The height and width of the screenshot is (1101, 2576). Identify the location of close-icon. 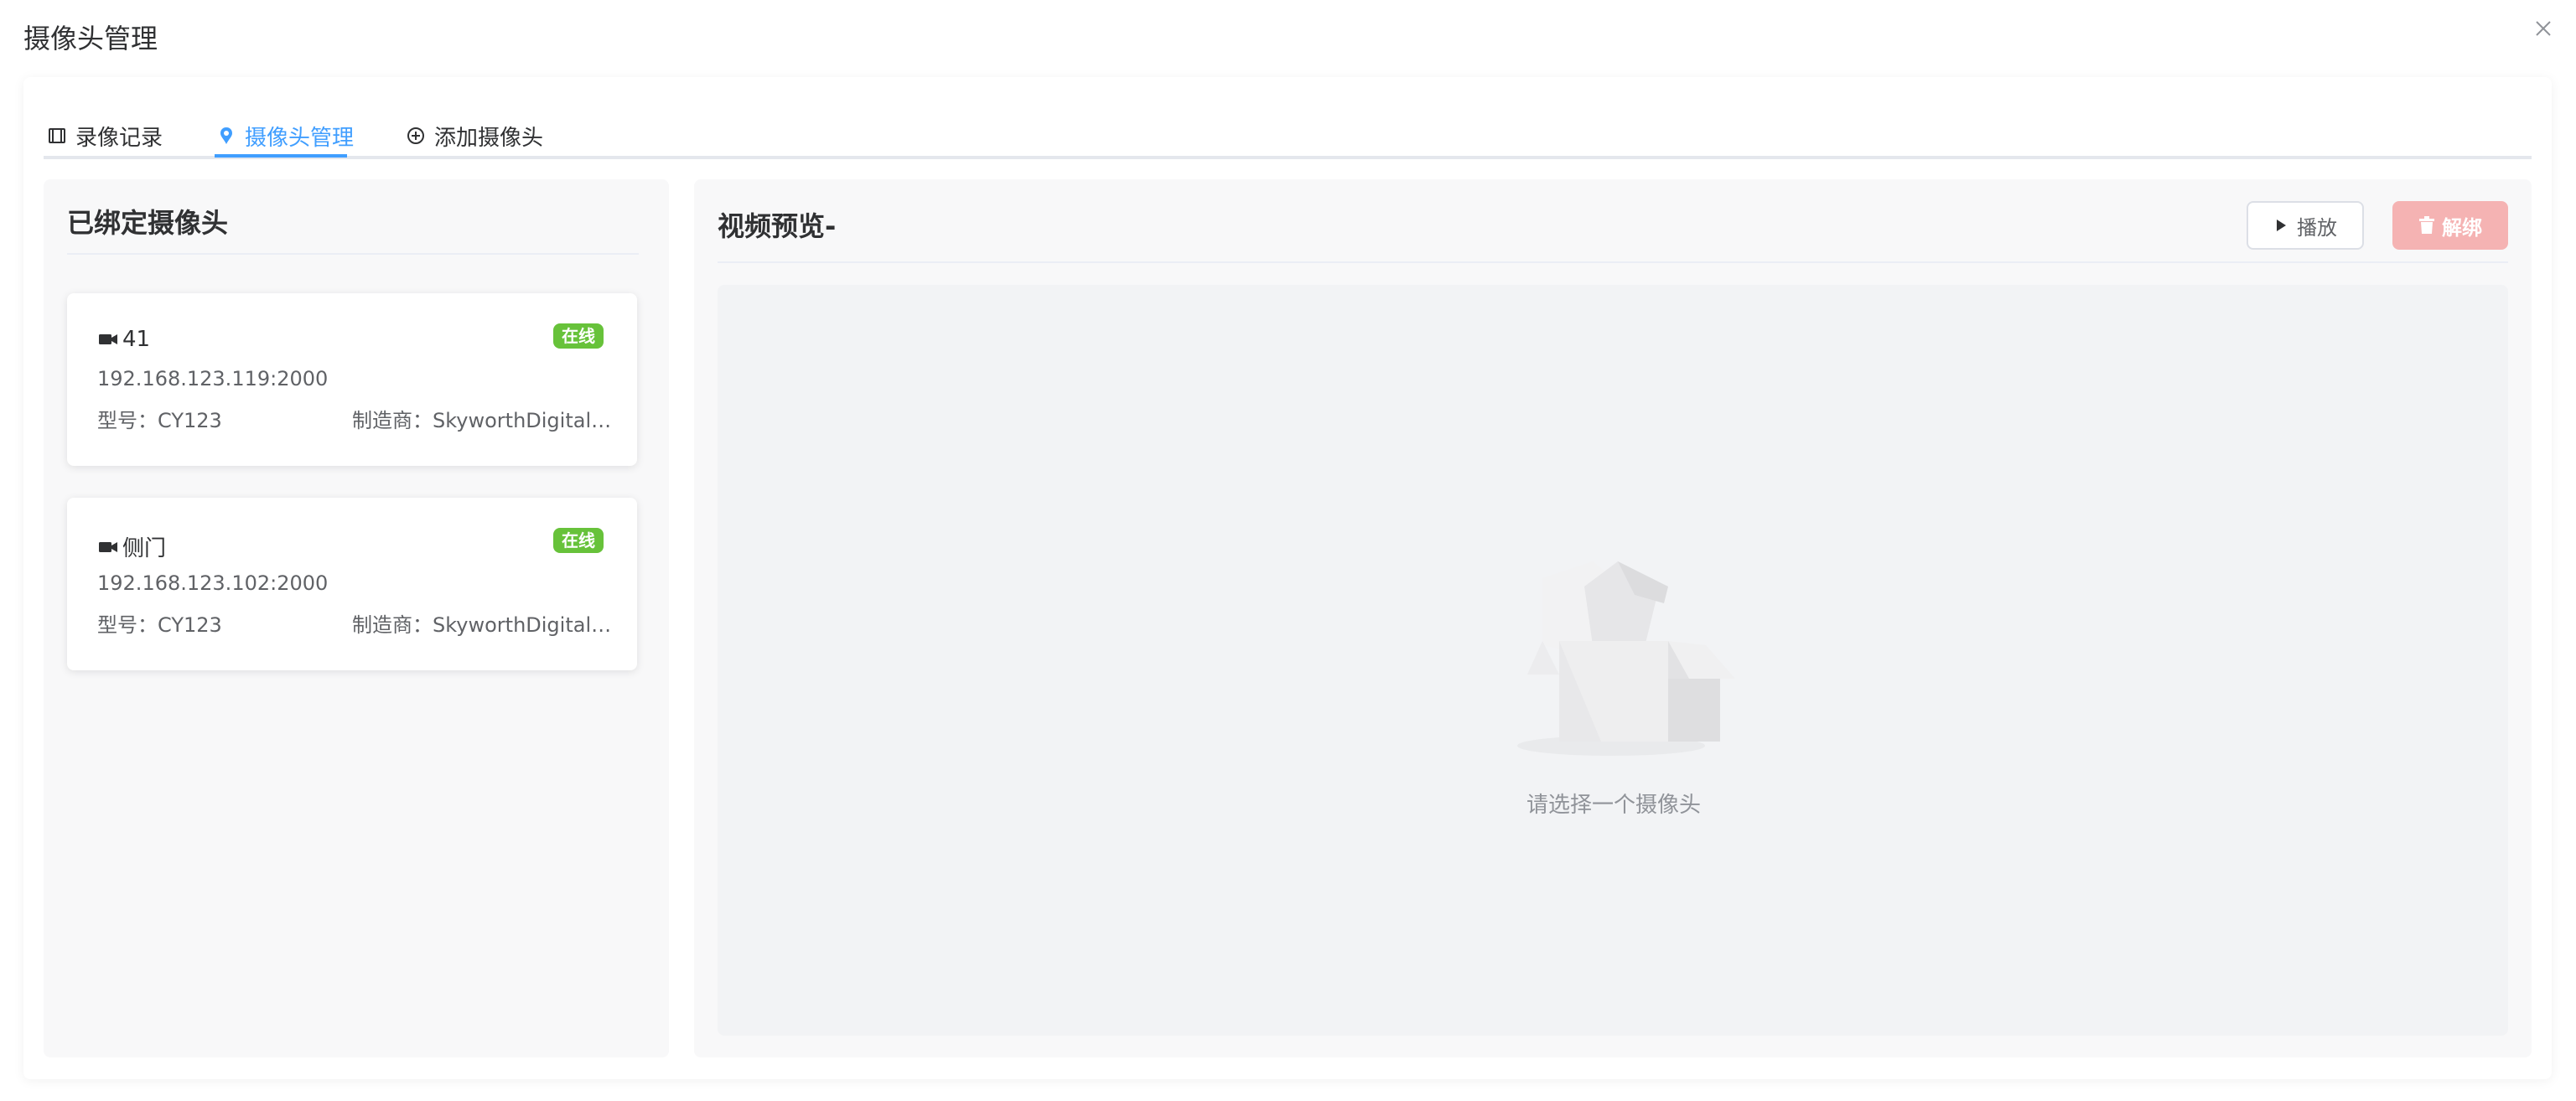
(2543, 28).